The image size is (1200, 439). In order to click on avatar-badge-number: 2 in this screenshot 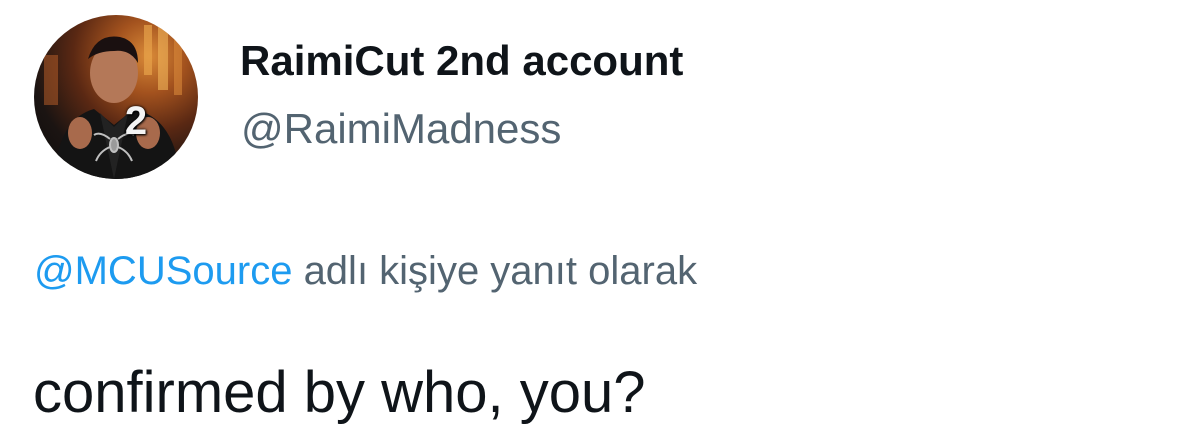, I will do `click(136, 121)`.